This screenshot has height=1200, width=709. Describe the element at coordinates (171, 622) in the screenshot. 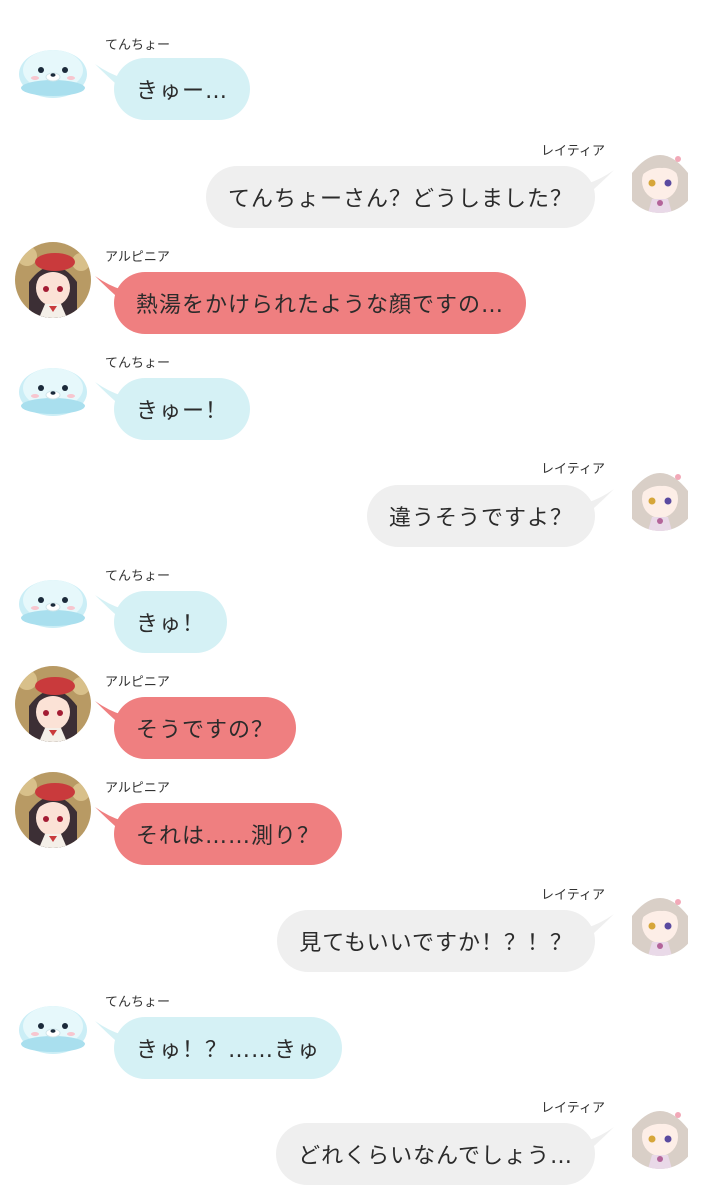

I see `message-bubble: きゅ！` at that location.